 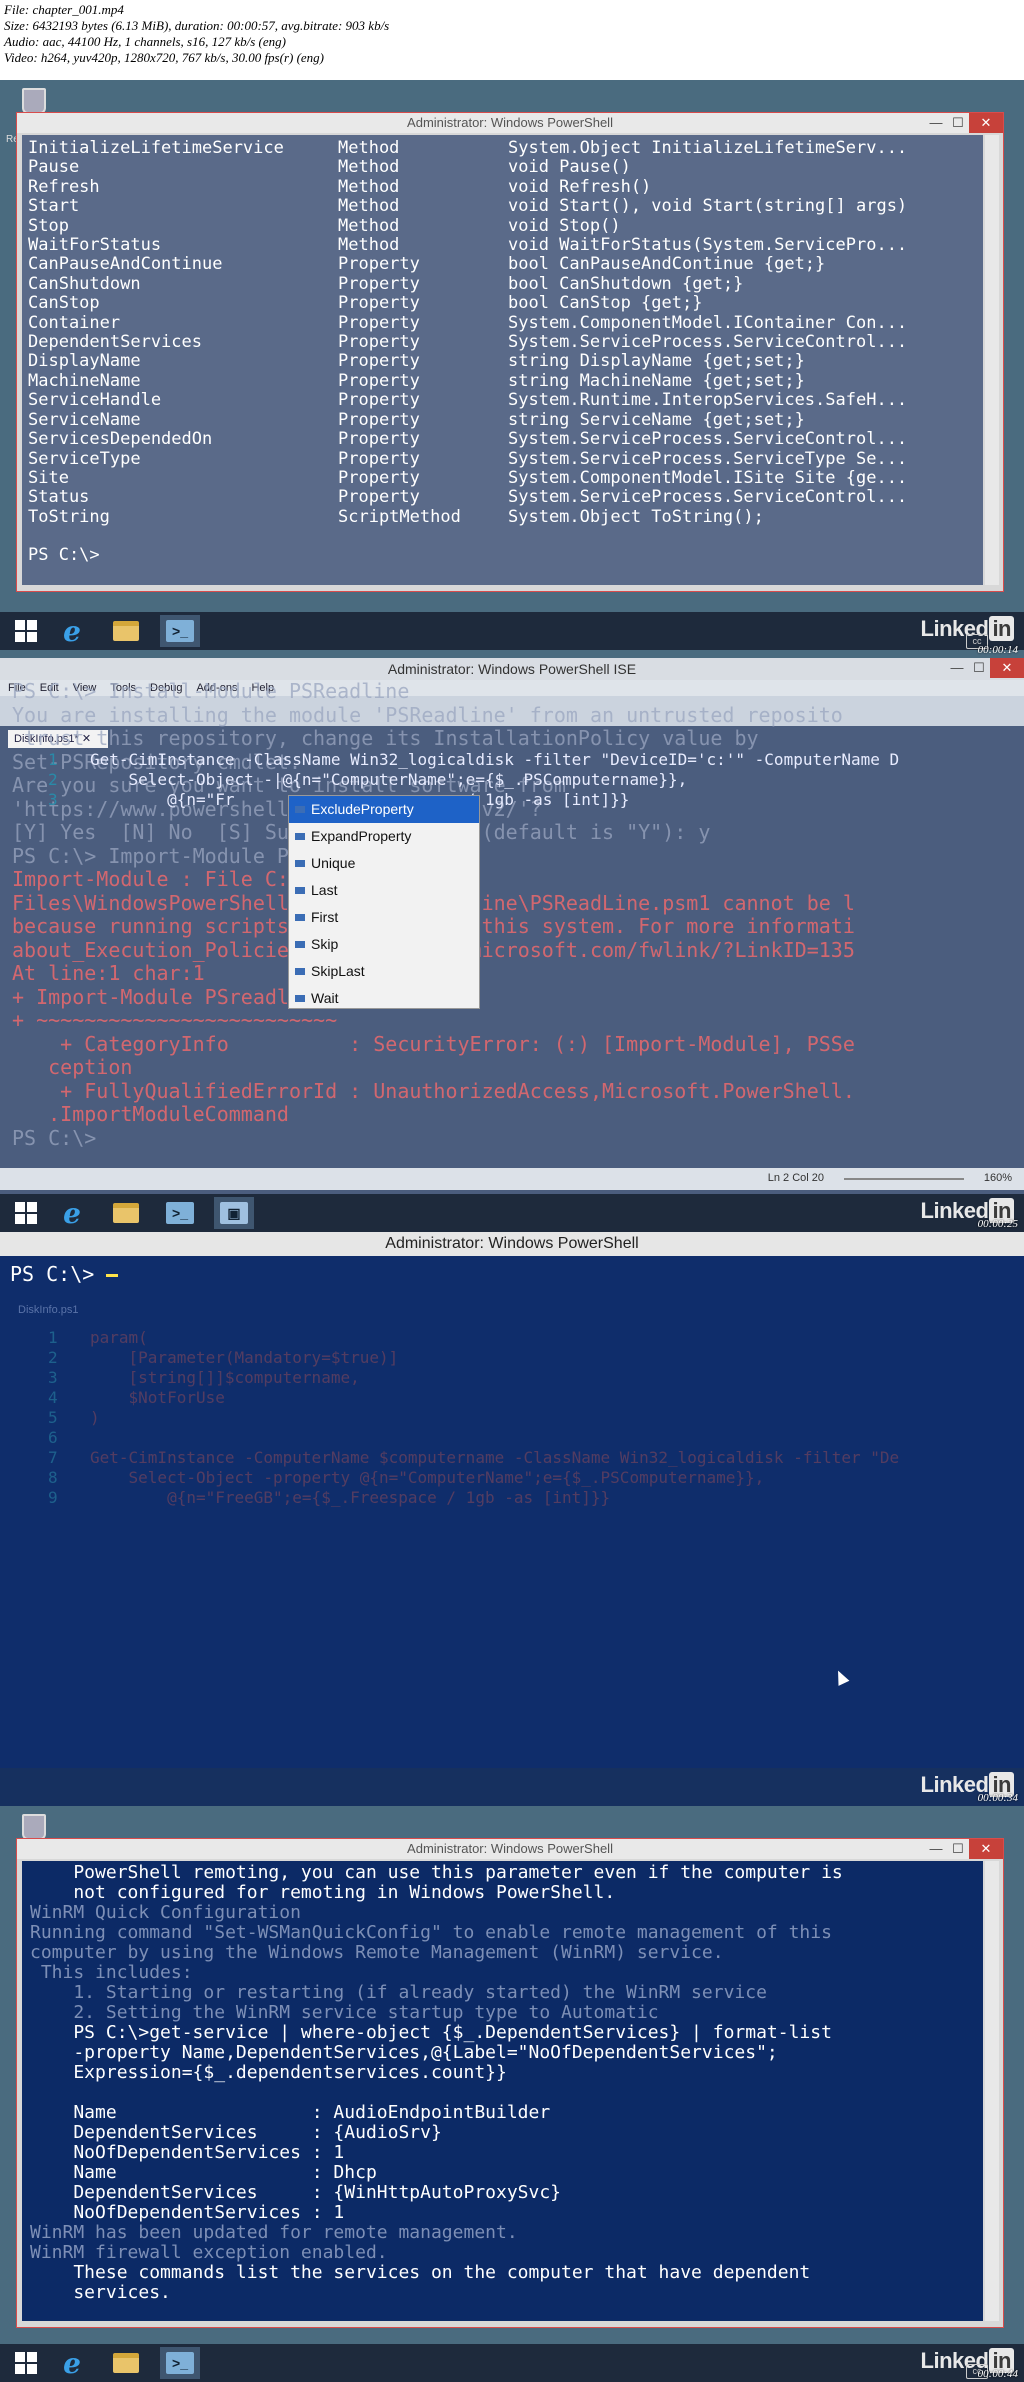 What do you see at coordinates (108, 973) in the screenshot?
I see `ghost-line: At line:1 char:1` at bounding box center [108, 973].